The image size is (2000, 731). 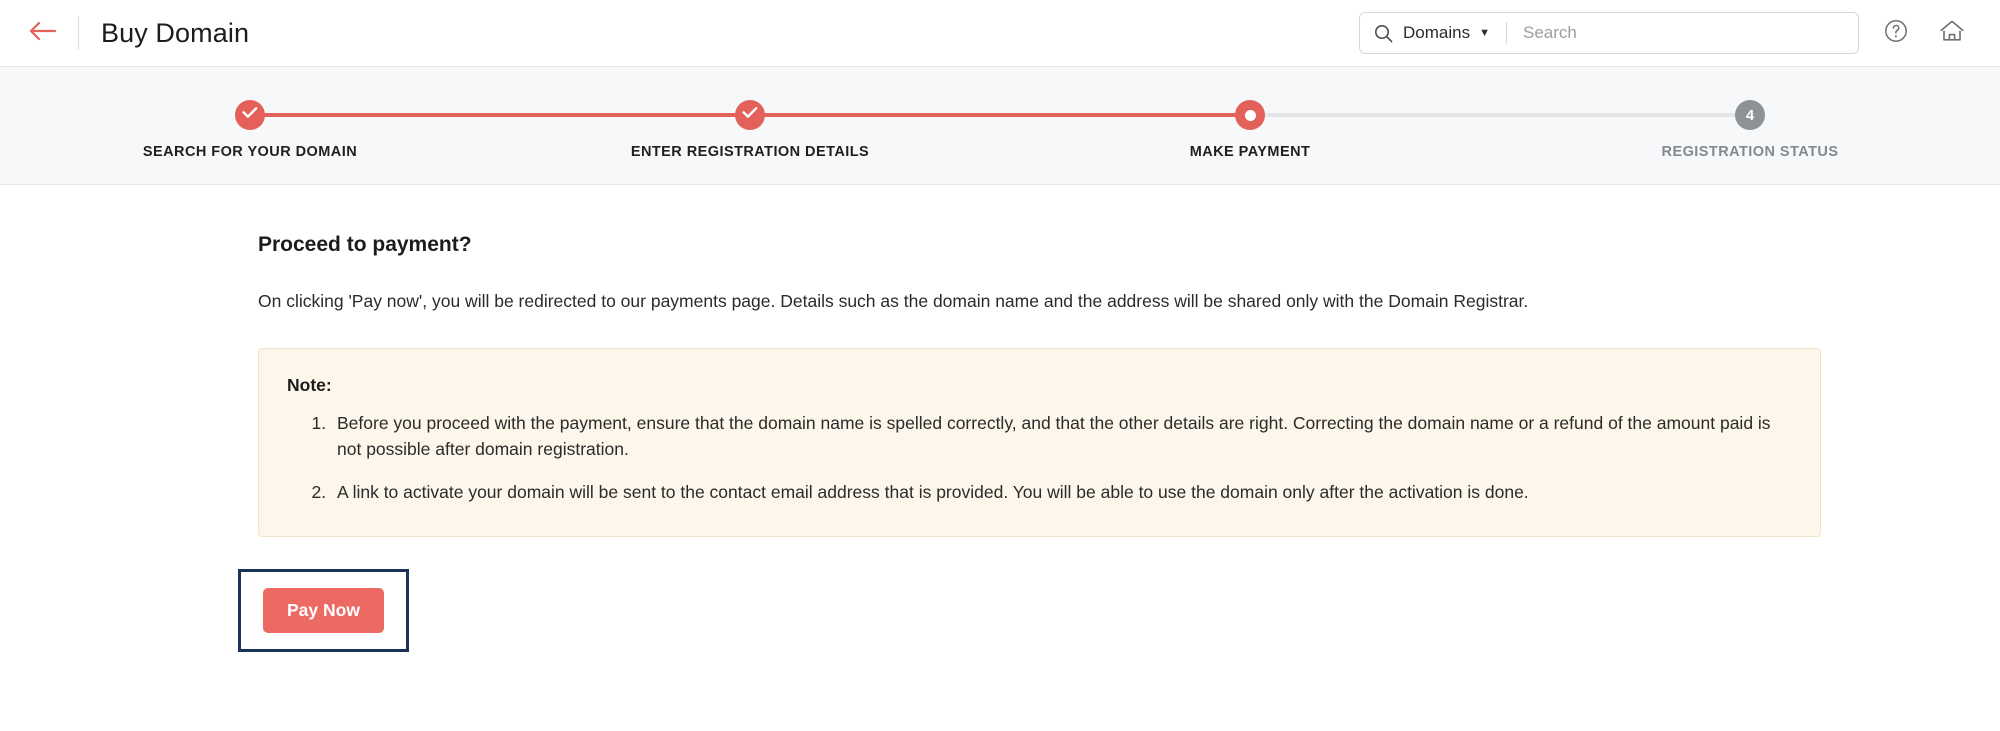 I want to click on note-title: Note:, so click(x=309, y=385).